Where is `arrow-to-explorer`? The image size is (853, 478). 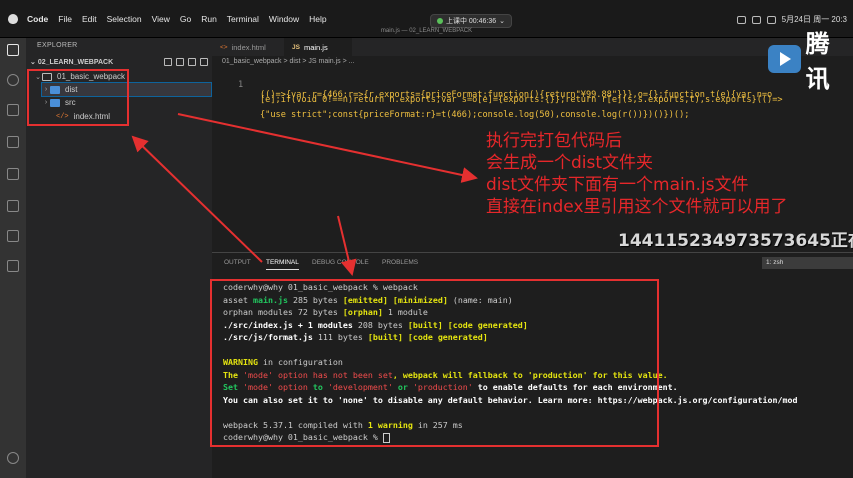
arrow-to-explorer is located at coordinates (197, 199).